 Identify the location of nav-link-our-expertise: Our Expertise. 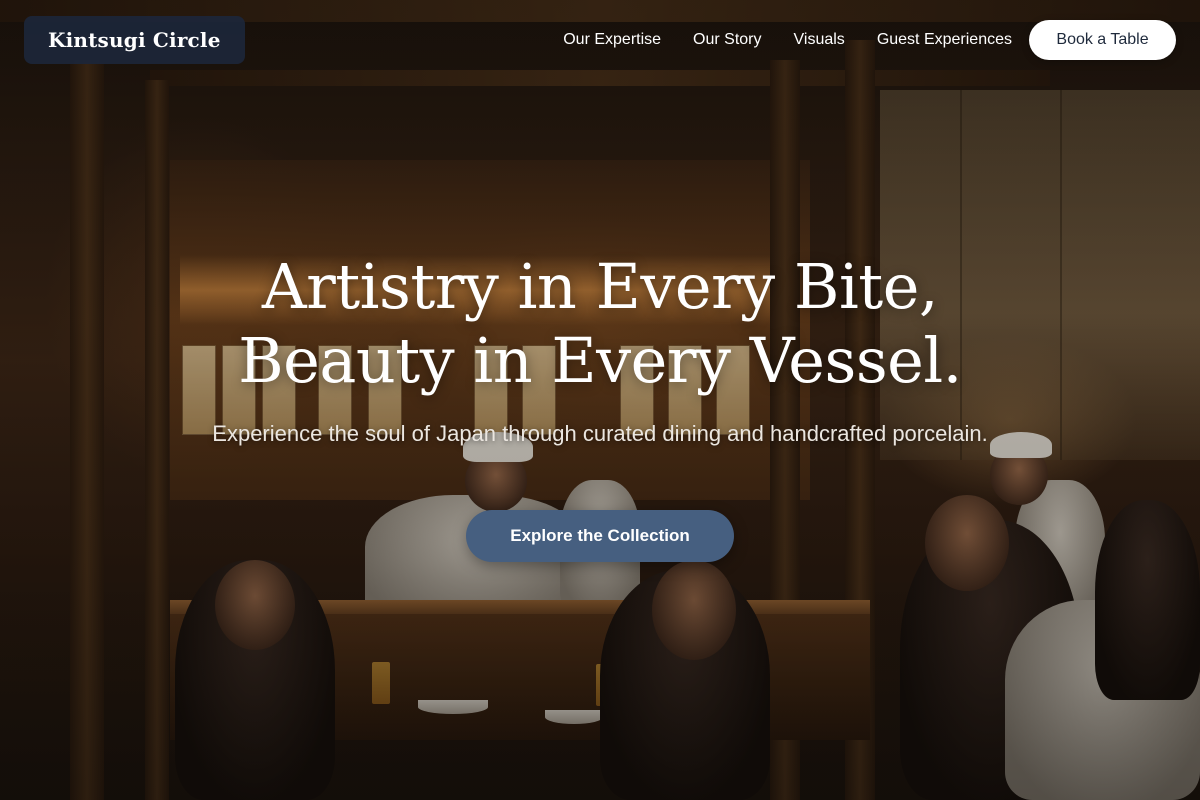
(612, 40).